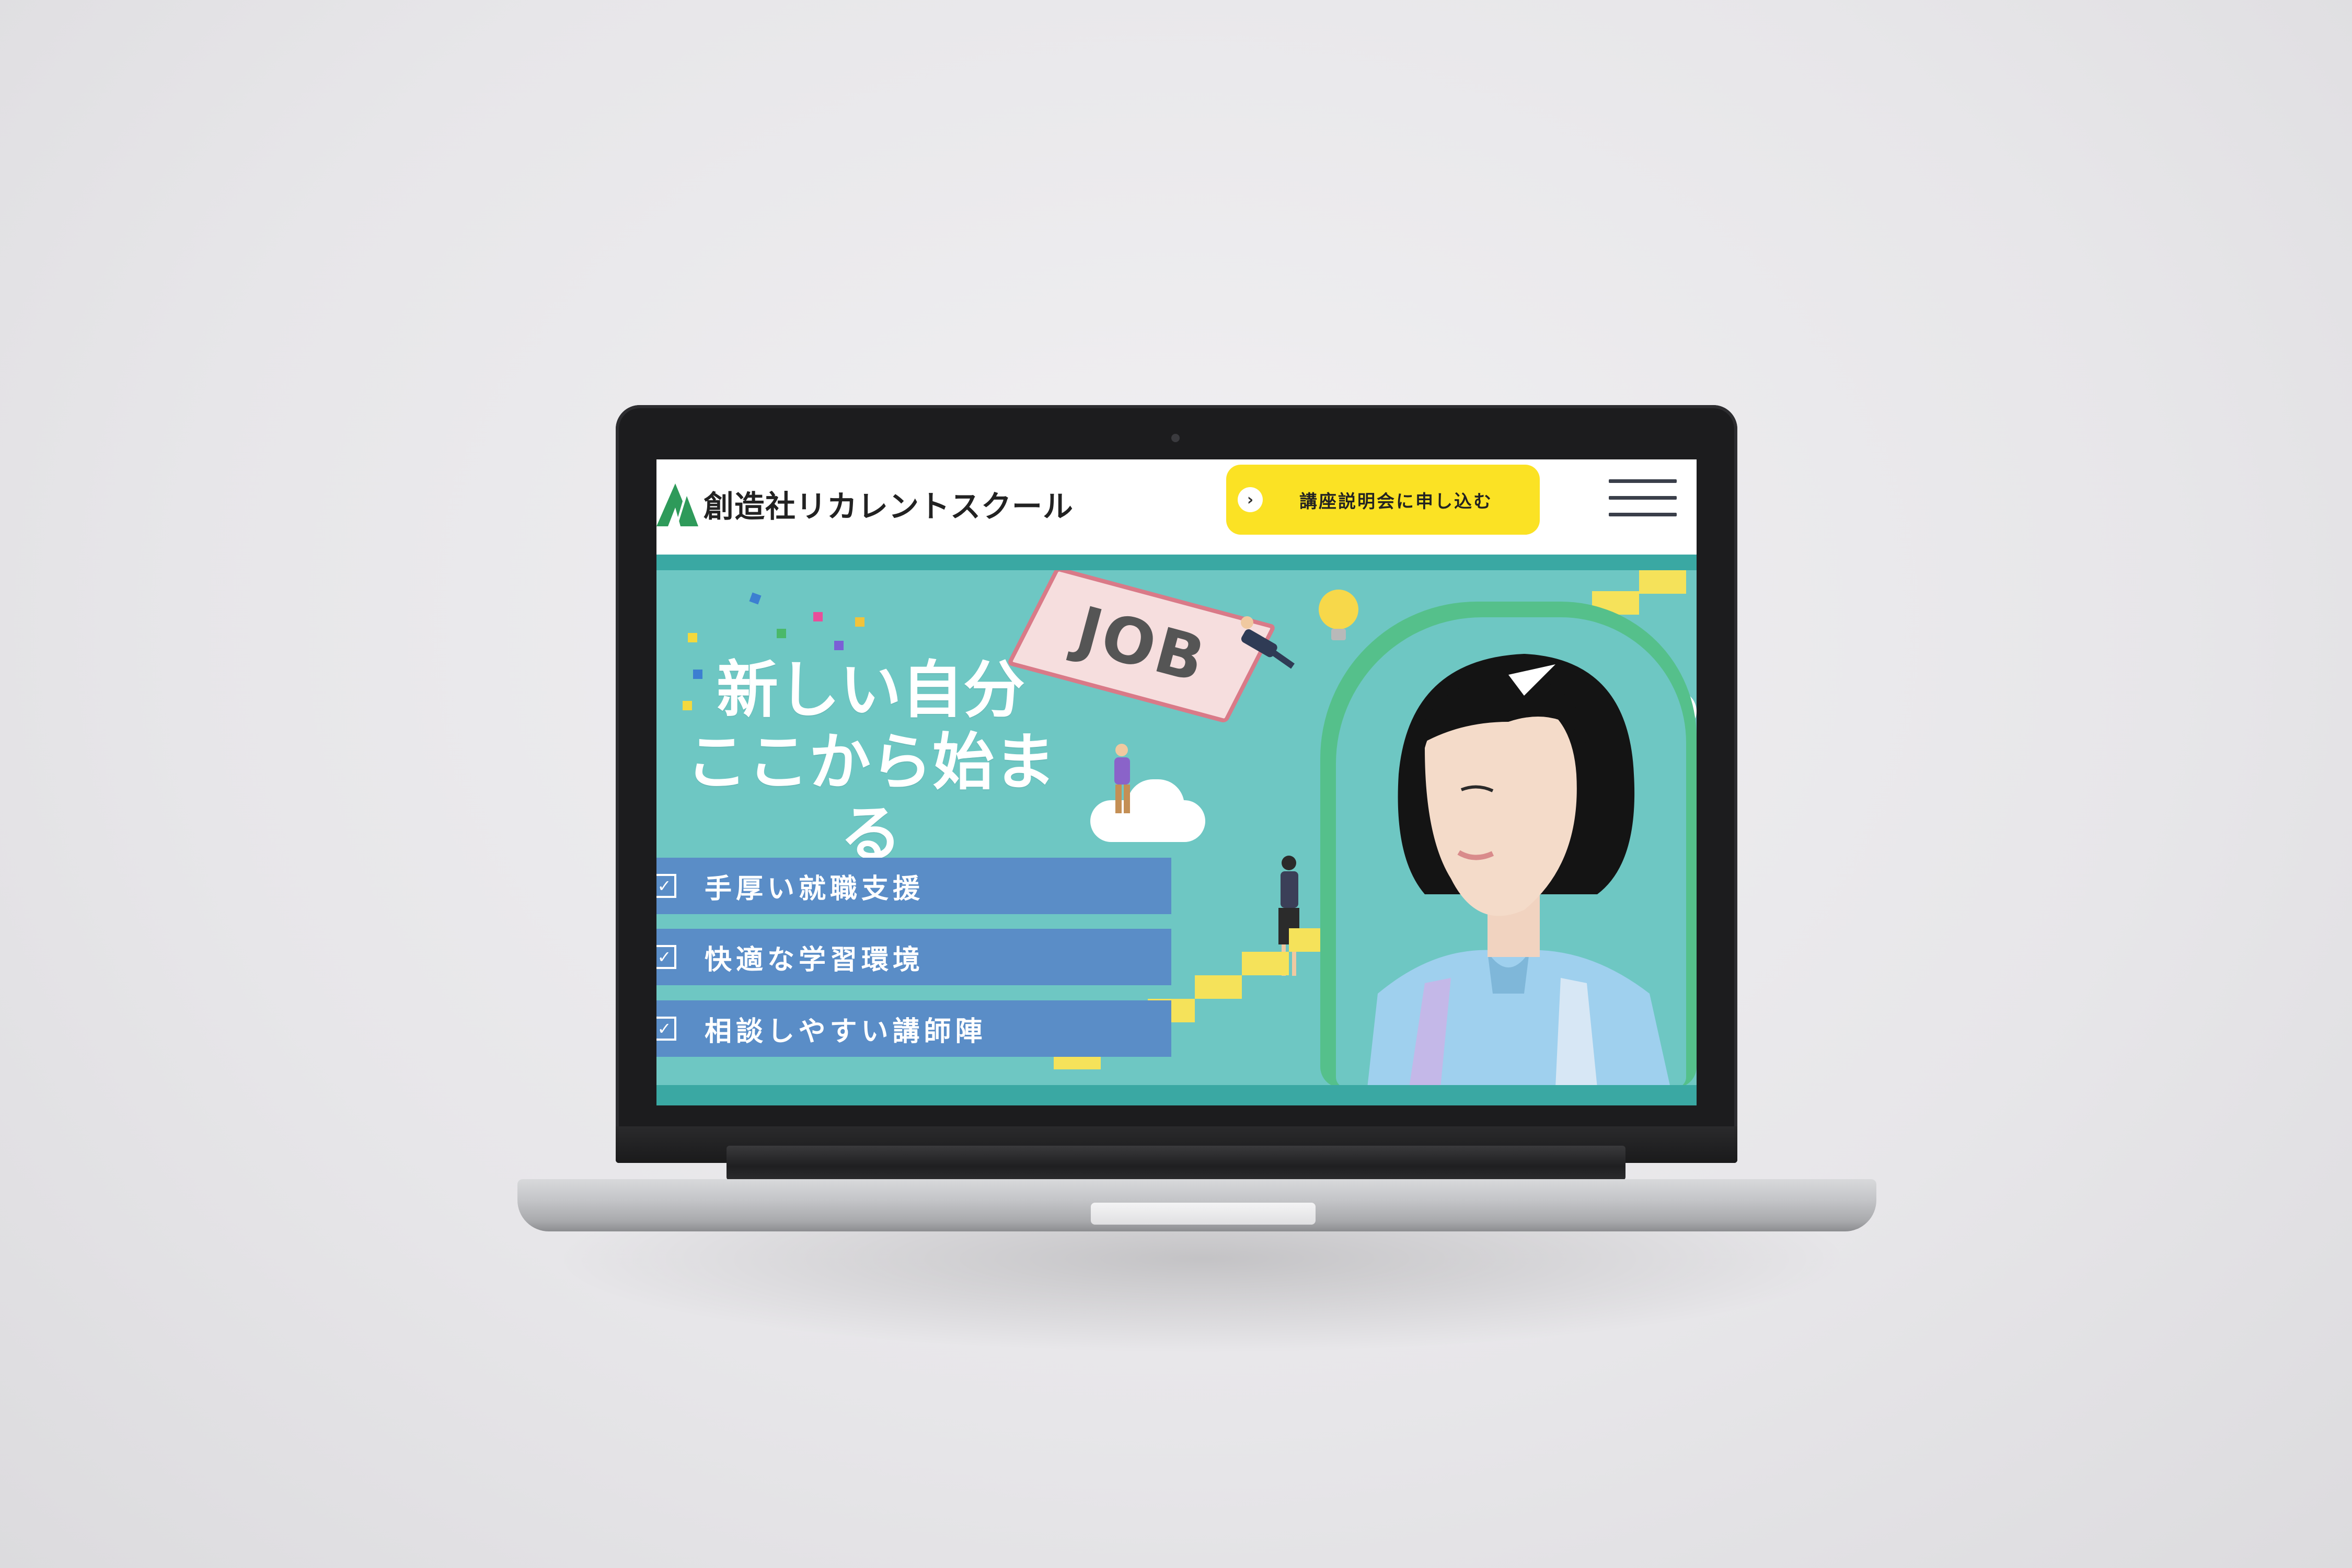  I want to click on feature-item: ✓ 相談しやすい講師陣, so click(913, 1028).